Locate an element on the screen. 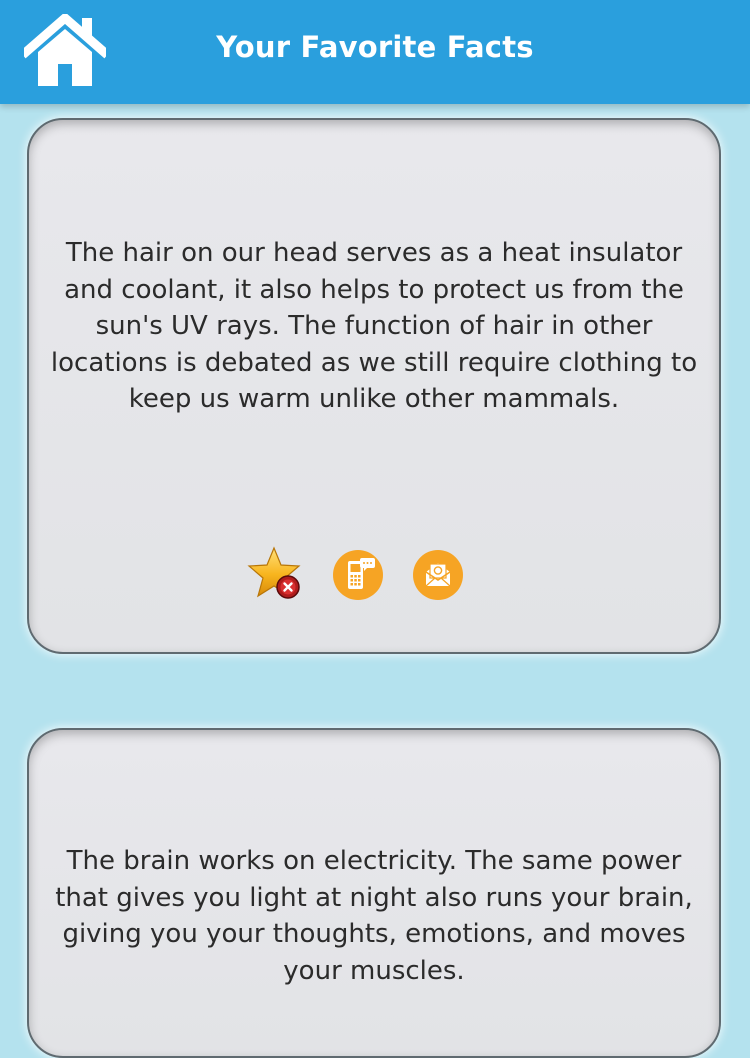  fact-actions is located at coordinates (374, 575).